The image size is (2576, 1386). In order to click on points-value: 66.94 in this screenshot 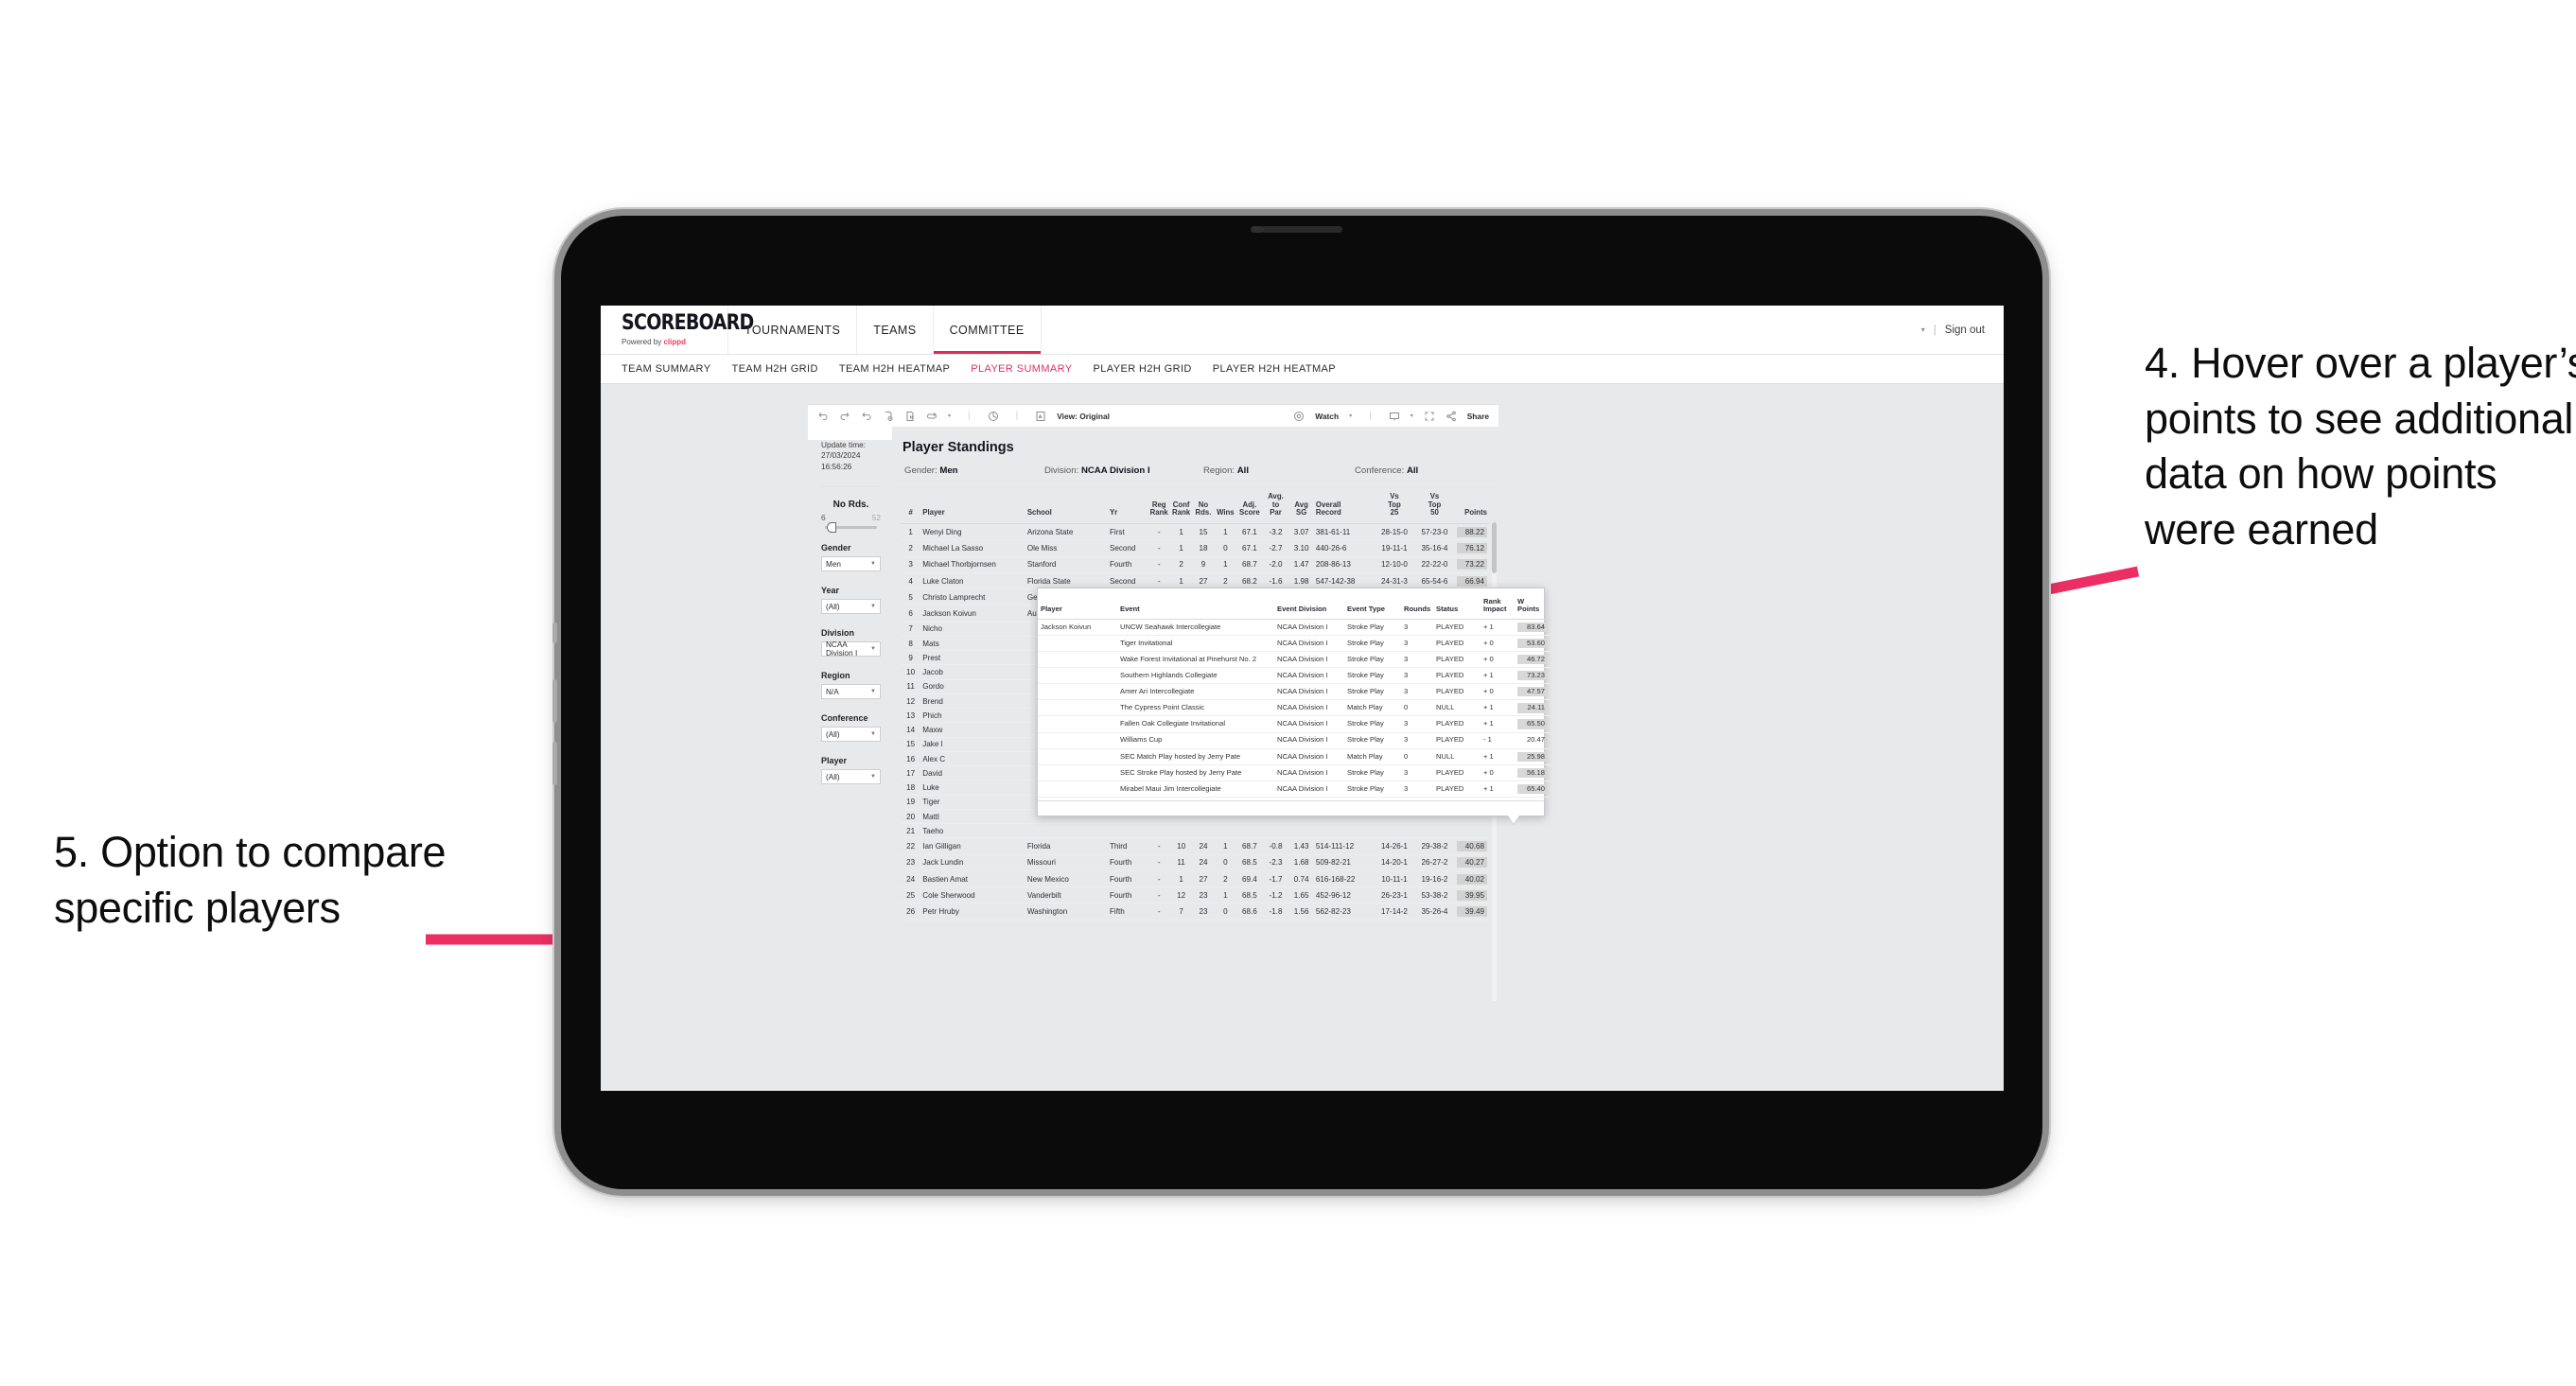, I will do `click(1472, 581)`.